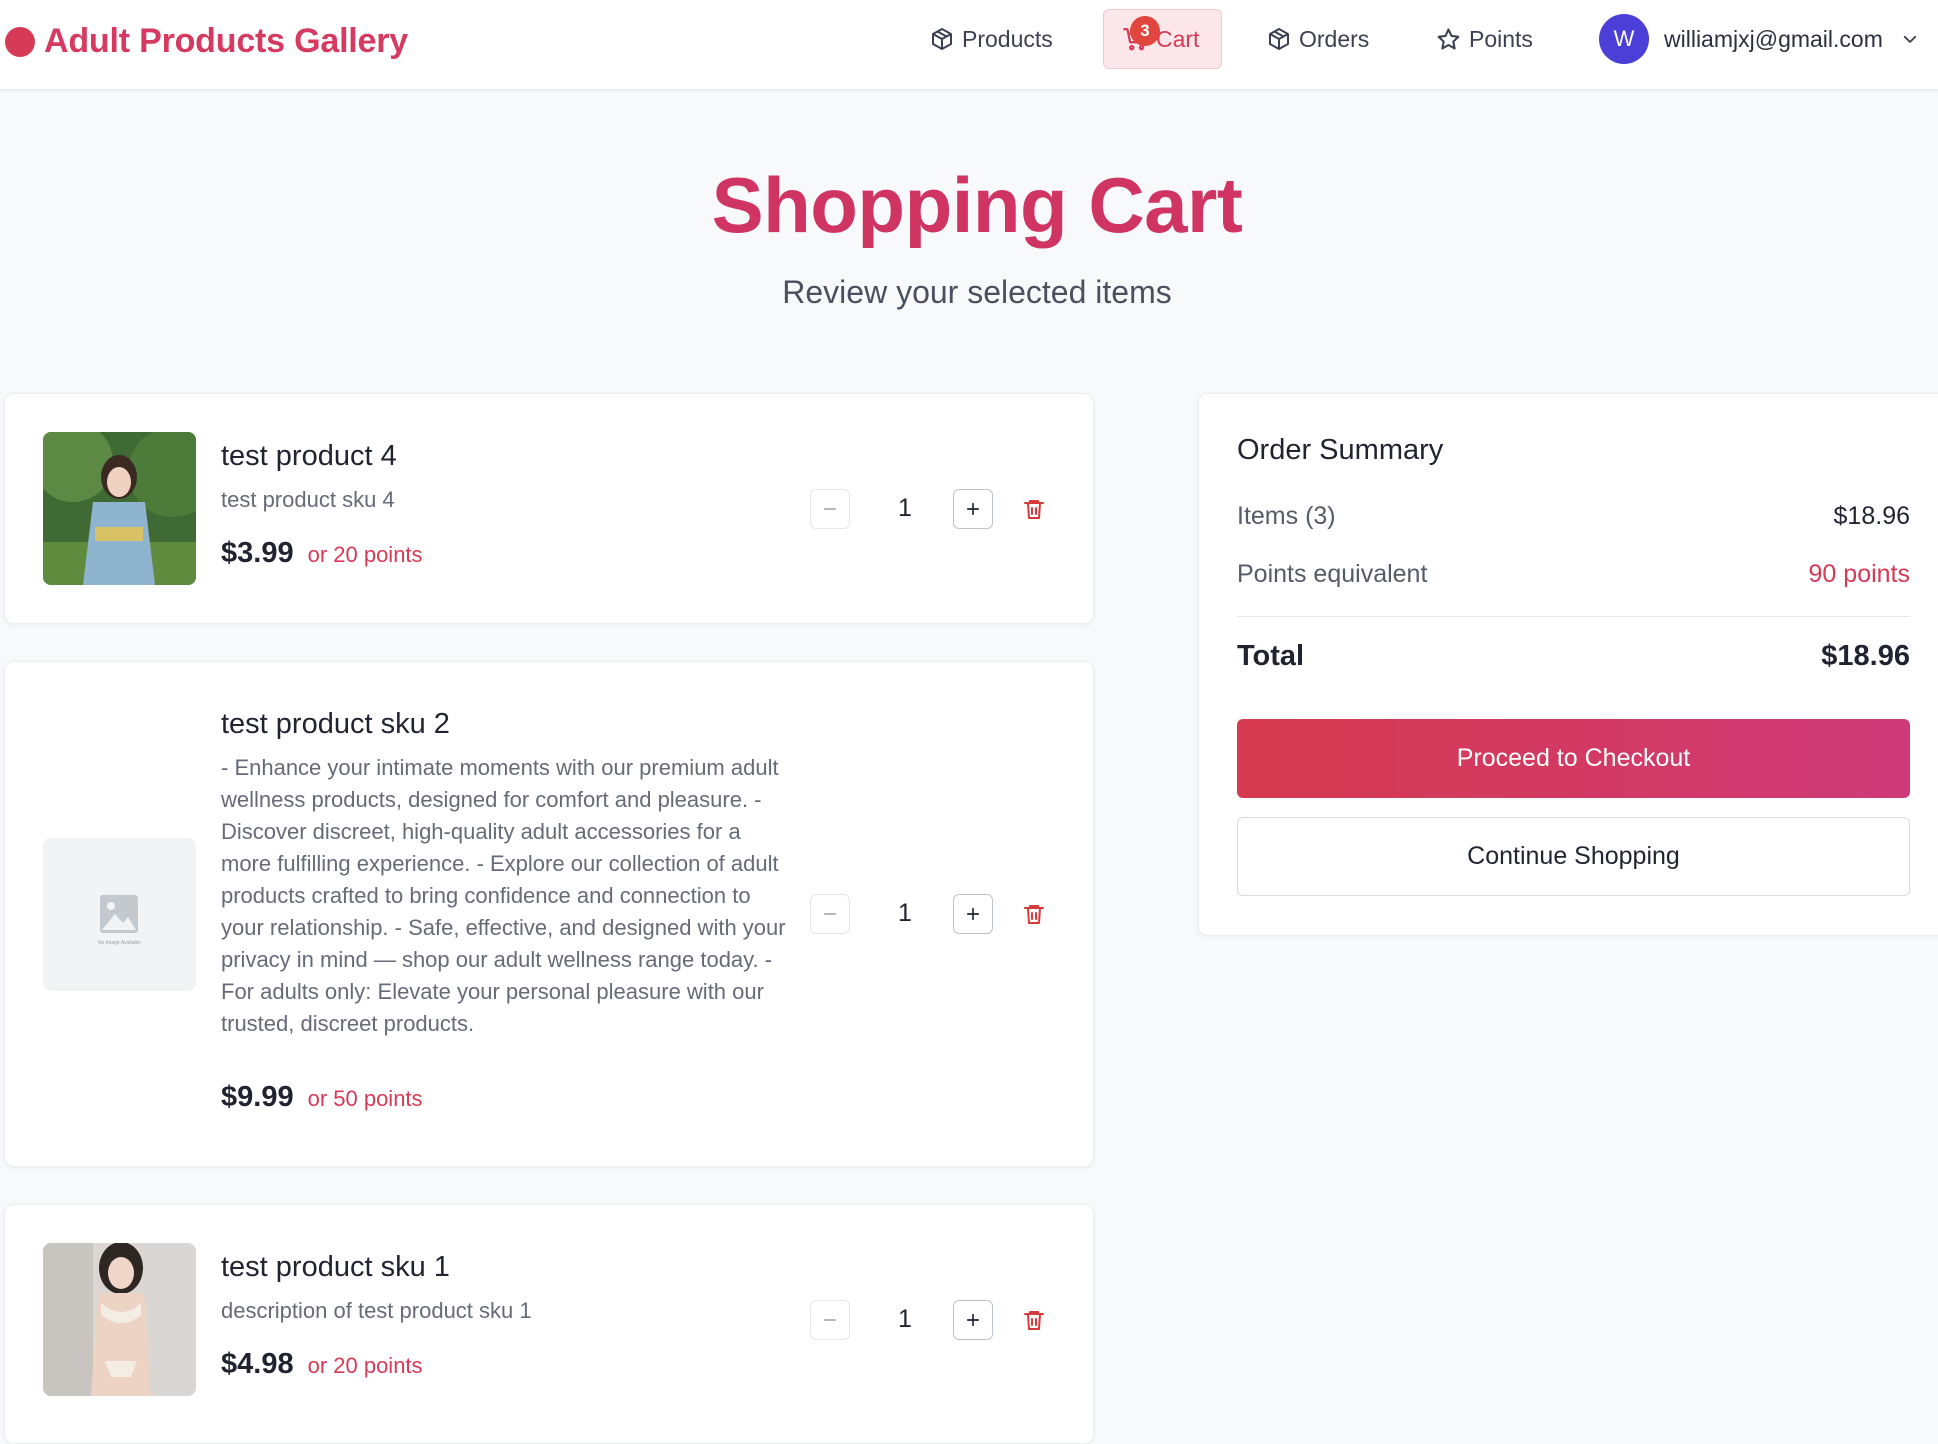  I want to click on product-image-placeholder: No Image Available, so click(119, 914).